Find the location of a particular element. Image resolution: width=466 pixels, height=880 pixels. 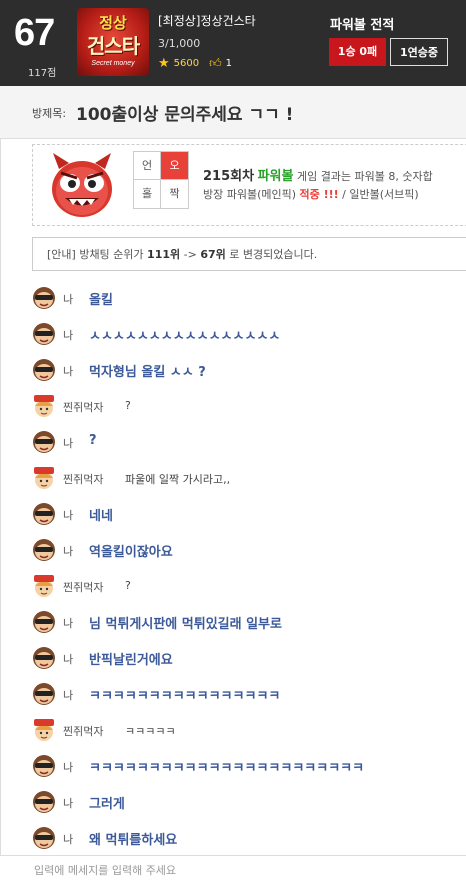

grid-even: 짝 is located at coordinates (174, 194).